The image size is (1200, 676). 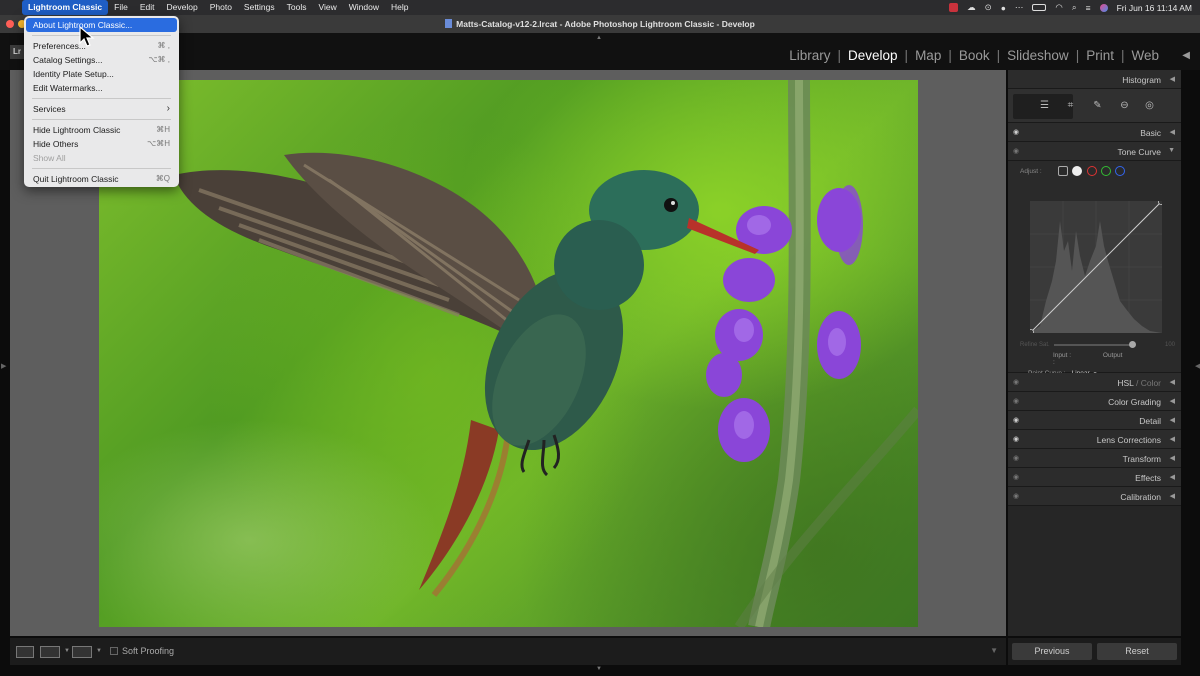 I want to click on soft-proofing-checkbox, so click(x=114, y=651).